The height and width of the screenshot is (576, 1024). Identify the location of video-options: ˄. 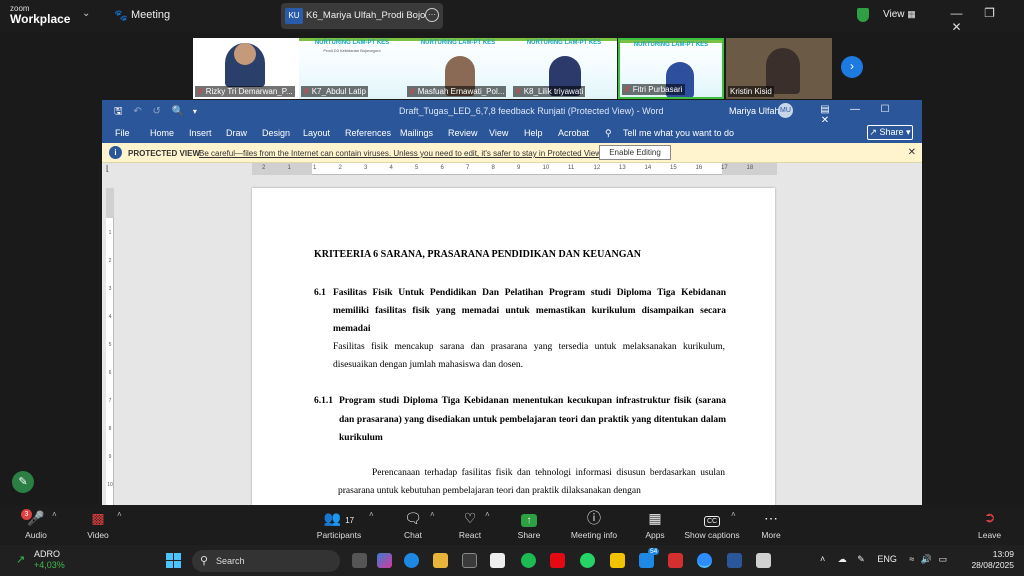
(119, 514).